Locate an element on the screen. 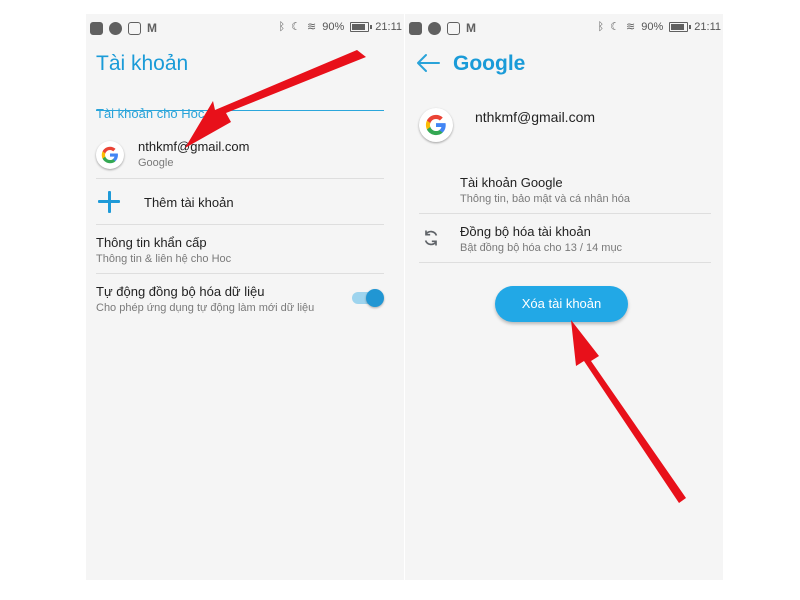 This screenshot has height=600, width=800. google-account-subtitle: Thông tin, bảo mật và cá nhân hóa is located at coordinates (545, 199).